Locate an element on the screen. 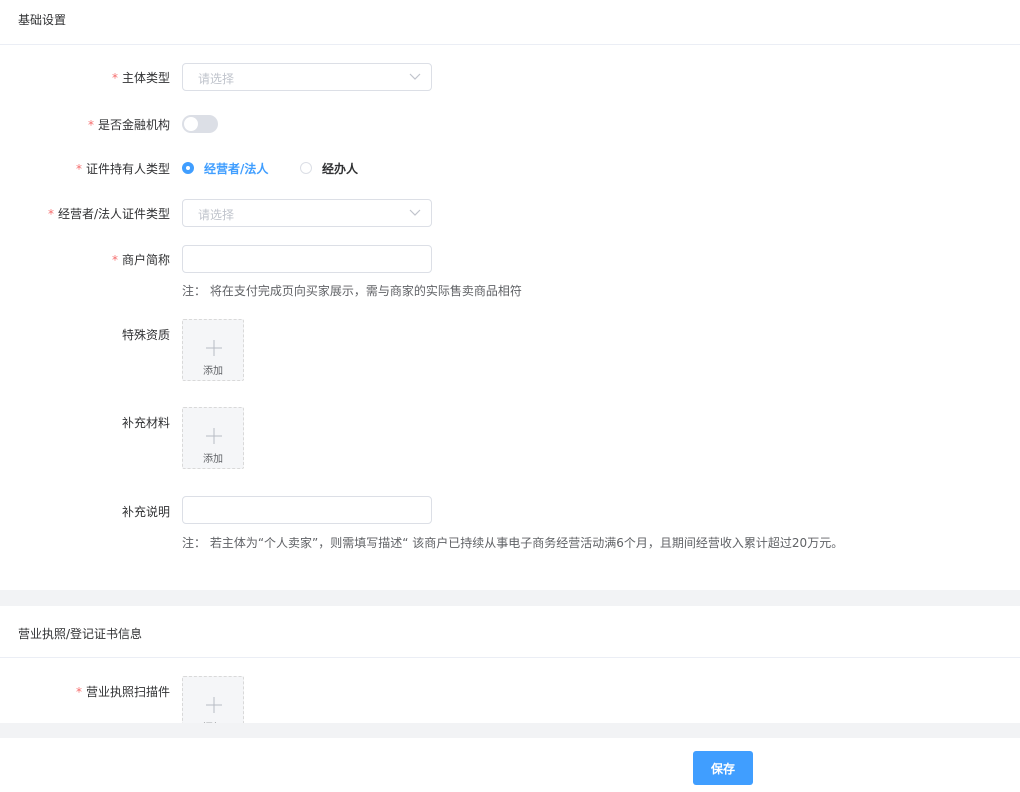 The width and height of the screenshot is (1020, 792). section-divider is located at coordinates (510, 598).